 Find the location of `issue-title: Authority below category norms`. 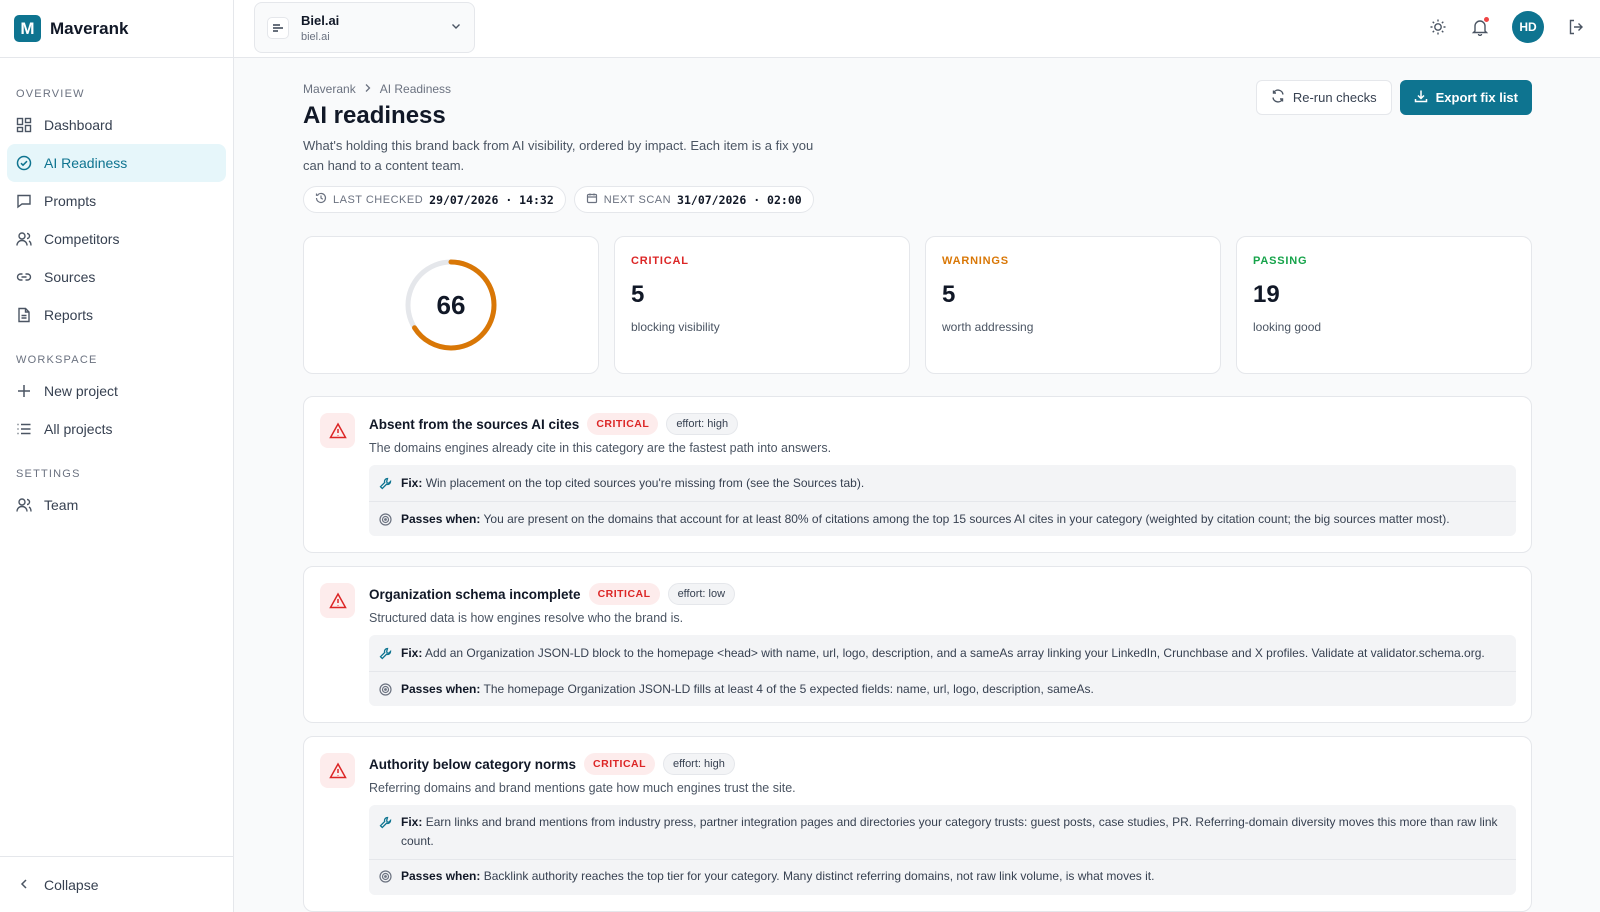

issue-title: Authority below category norms is located at coordinates (473, 764).